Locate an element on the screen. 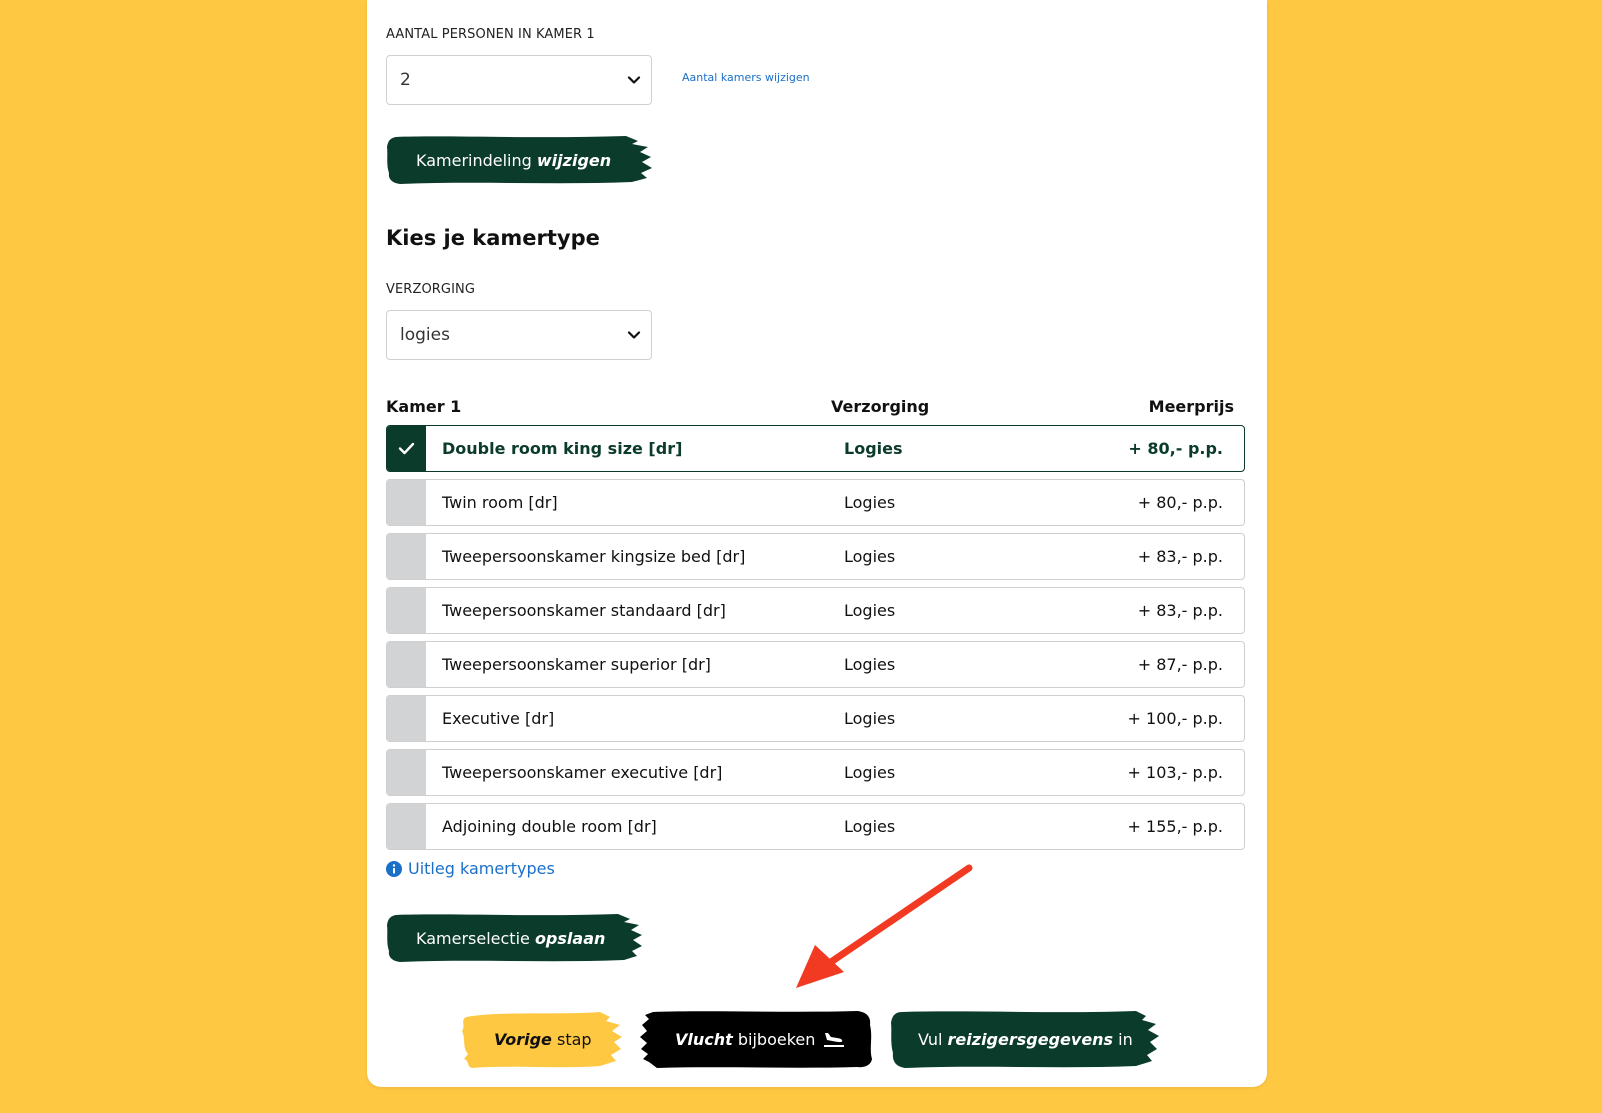  fill-traveler-details-button: Vul reizigersgegevens in is located at coordinates (1024, 1039).